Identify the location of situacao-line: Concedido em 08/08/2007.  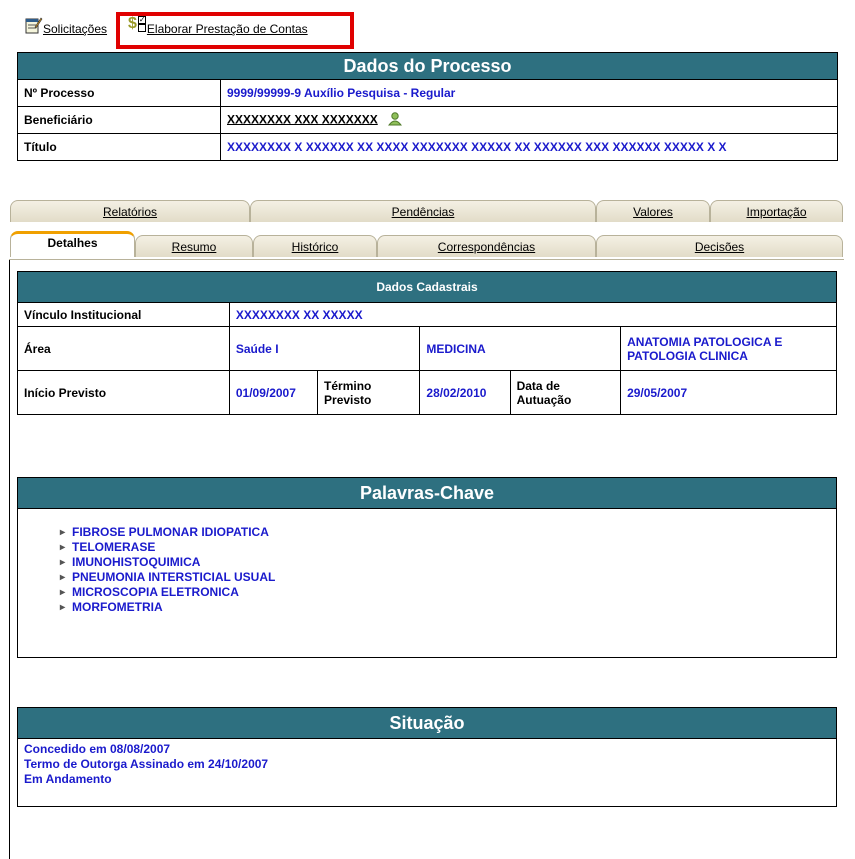
(97, 749).